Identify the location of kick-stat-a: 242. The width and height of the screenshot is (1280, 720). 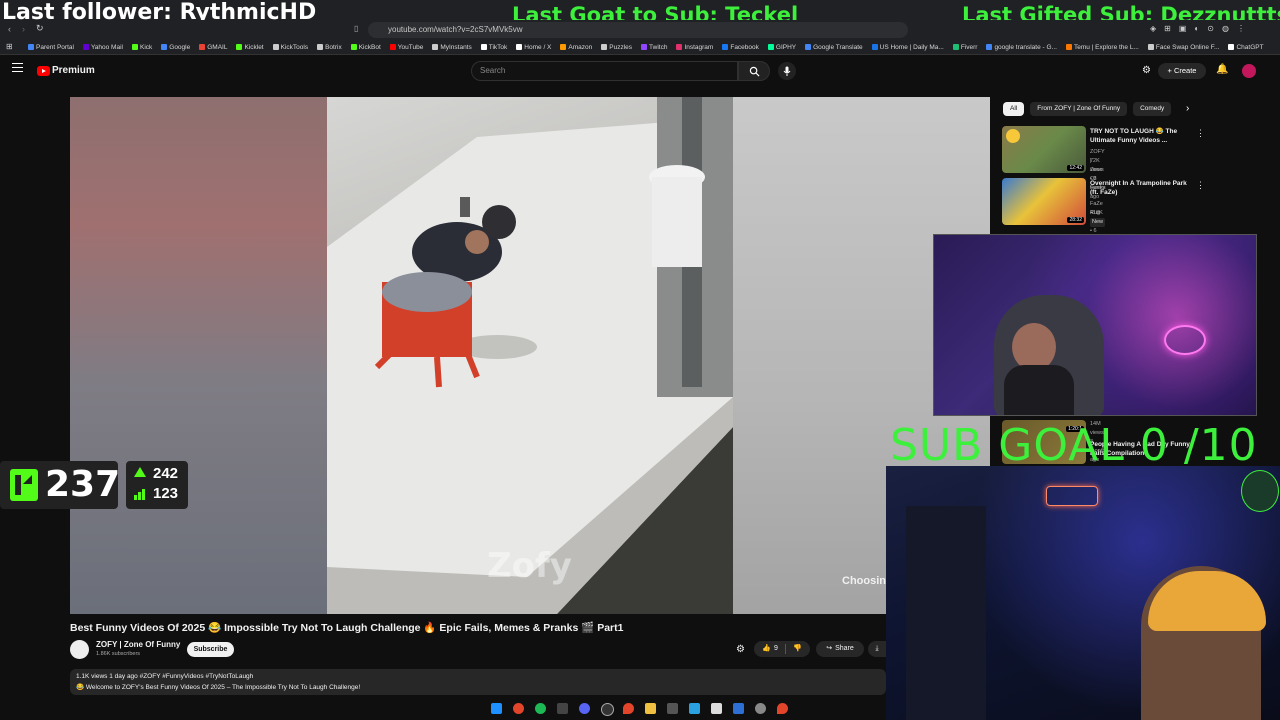
(166, 473).